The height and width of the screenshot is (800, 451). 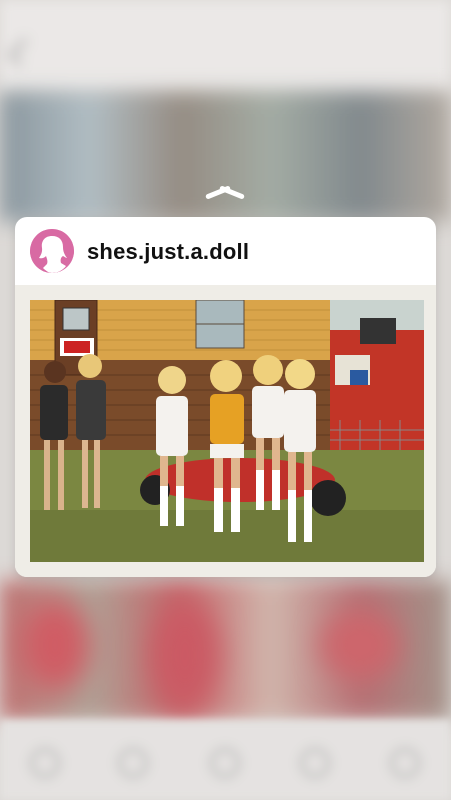 I want to click on avatar, so click(x=52, y=251).